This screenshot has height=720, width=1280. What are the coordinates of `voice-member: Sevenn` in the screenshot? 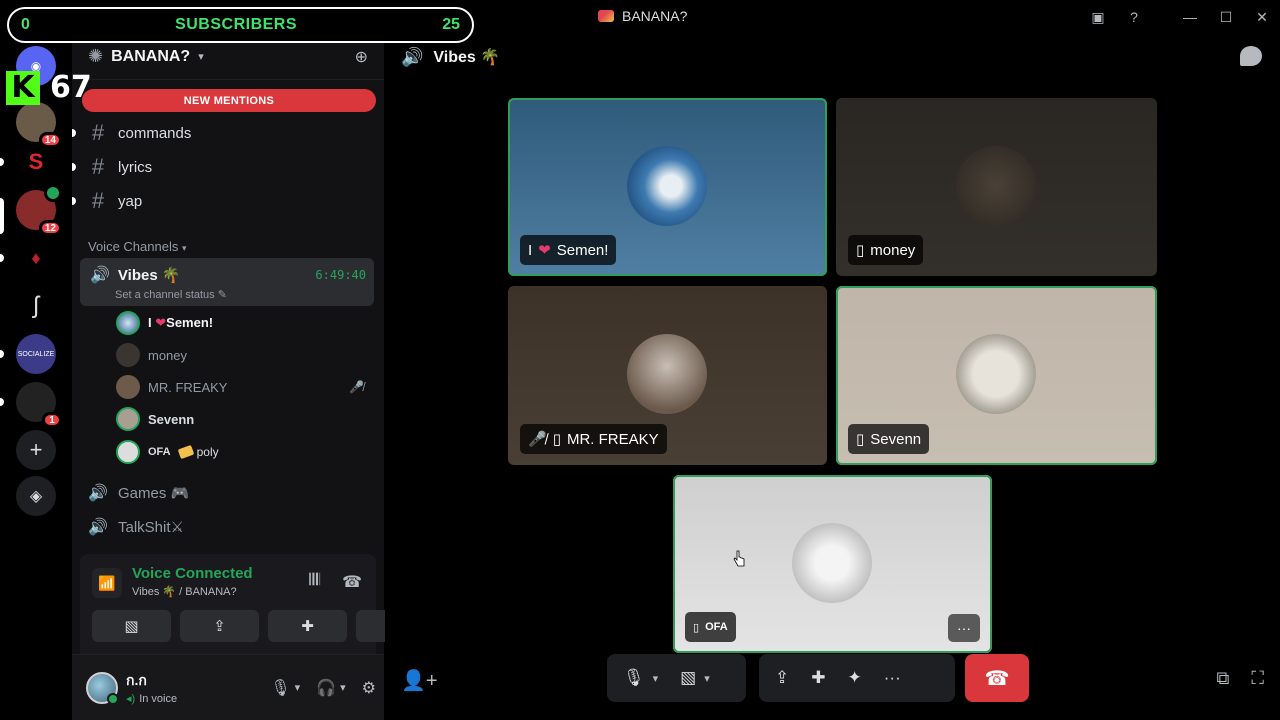 It's located at (245, 419).